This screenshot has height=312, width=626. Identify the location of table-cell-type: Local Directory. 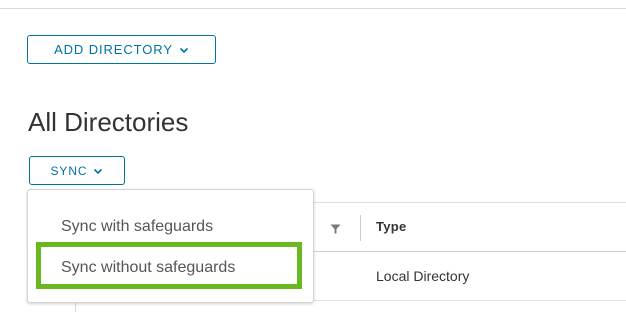
(423, 276).